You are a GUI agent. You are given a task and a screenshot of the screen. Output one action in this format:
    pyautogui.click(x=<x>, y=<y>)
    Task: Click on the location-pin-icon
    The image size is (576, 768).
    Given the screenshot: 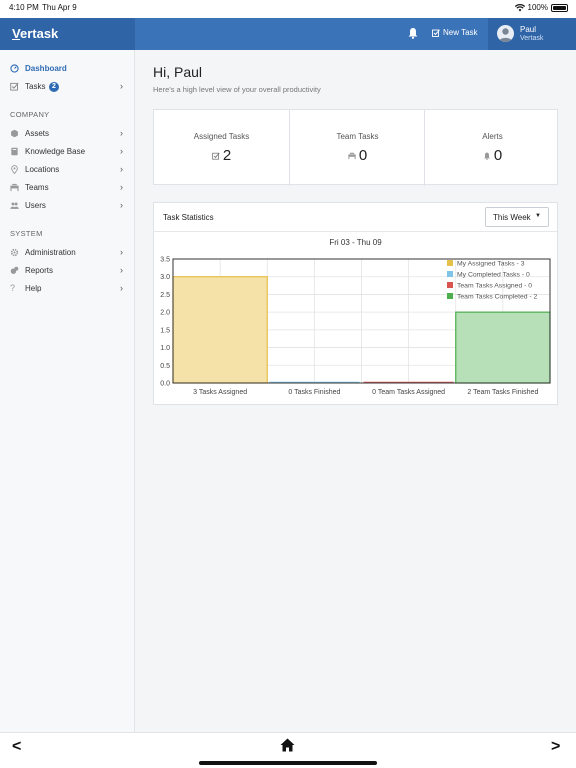 What is the action you would take?
    pyautogui.click(x=14, y=169)
    